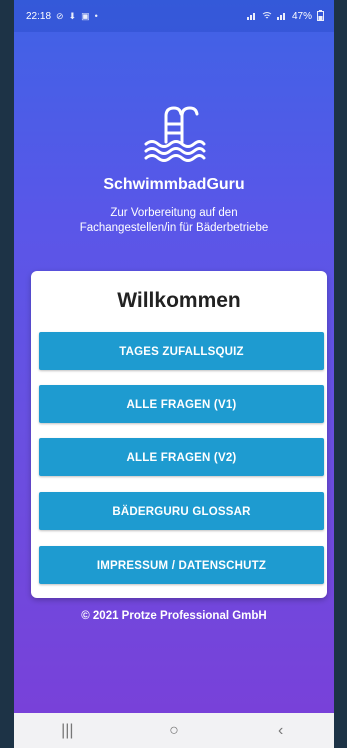 The image size is (347, 748). Describe the element at coordinates (251, 16) in the screenshot. I see `signal-icon` at that location.